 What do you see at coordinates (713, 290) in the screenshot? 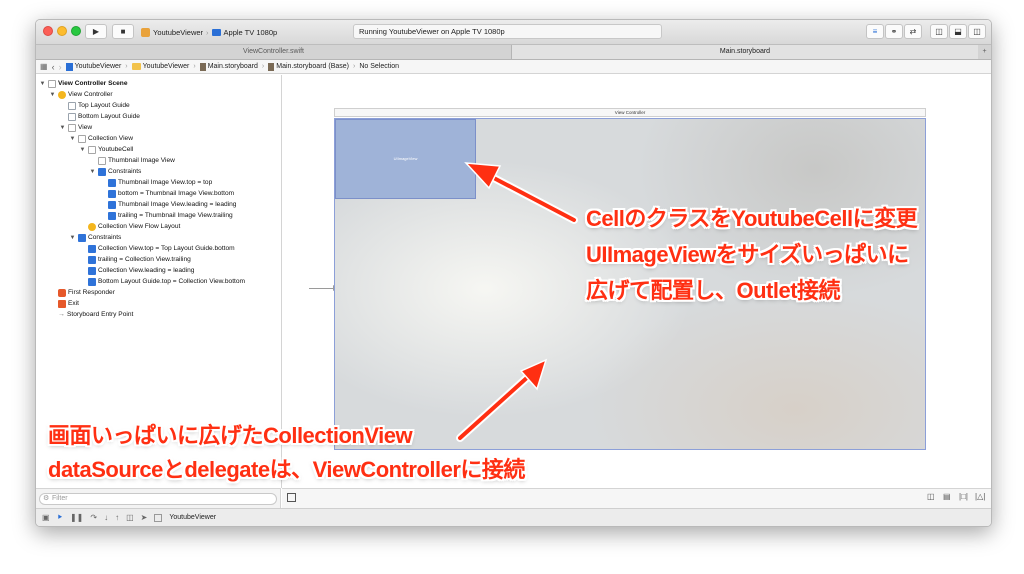
I see `annotation-cell-line-3: 広げて配置し、Outlet接続` at bounding box center [713, 290].